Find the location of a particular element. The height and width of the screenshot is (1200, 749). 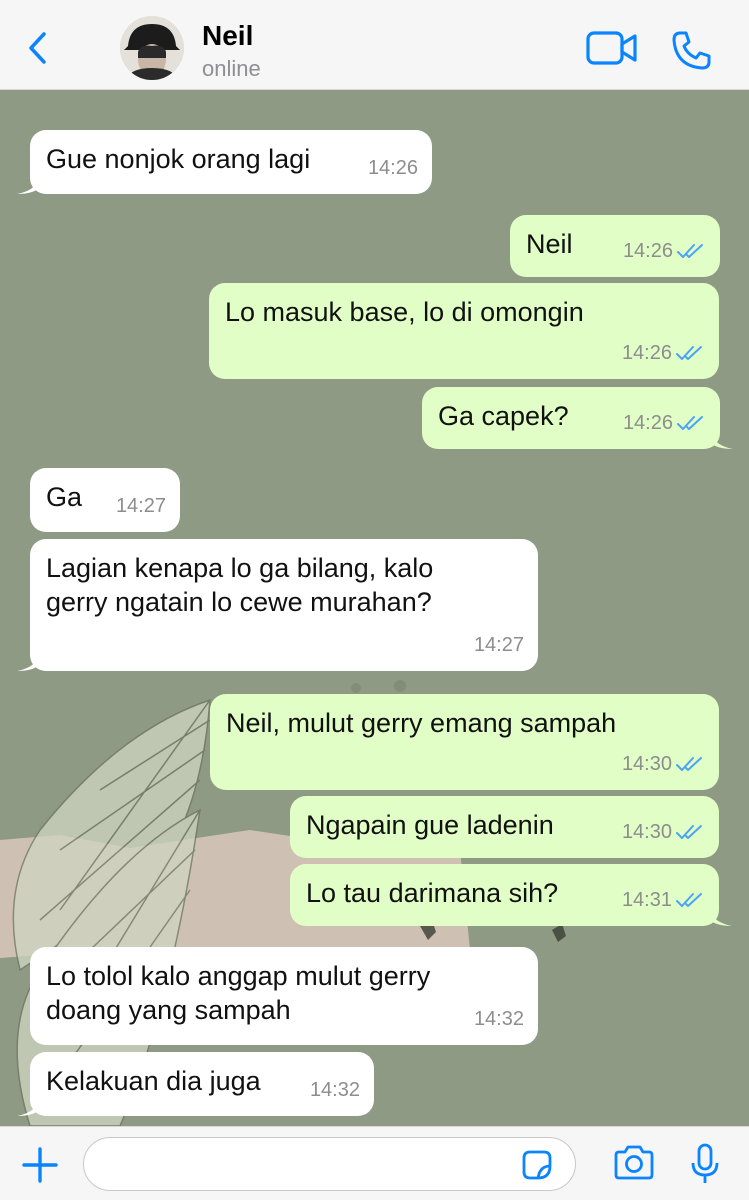

message-field is located at coordinates (329, 1164).